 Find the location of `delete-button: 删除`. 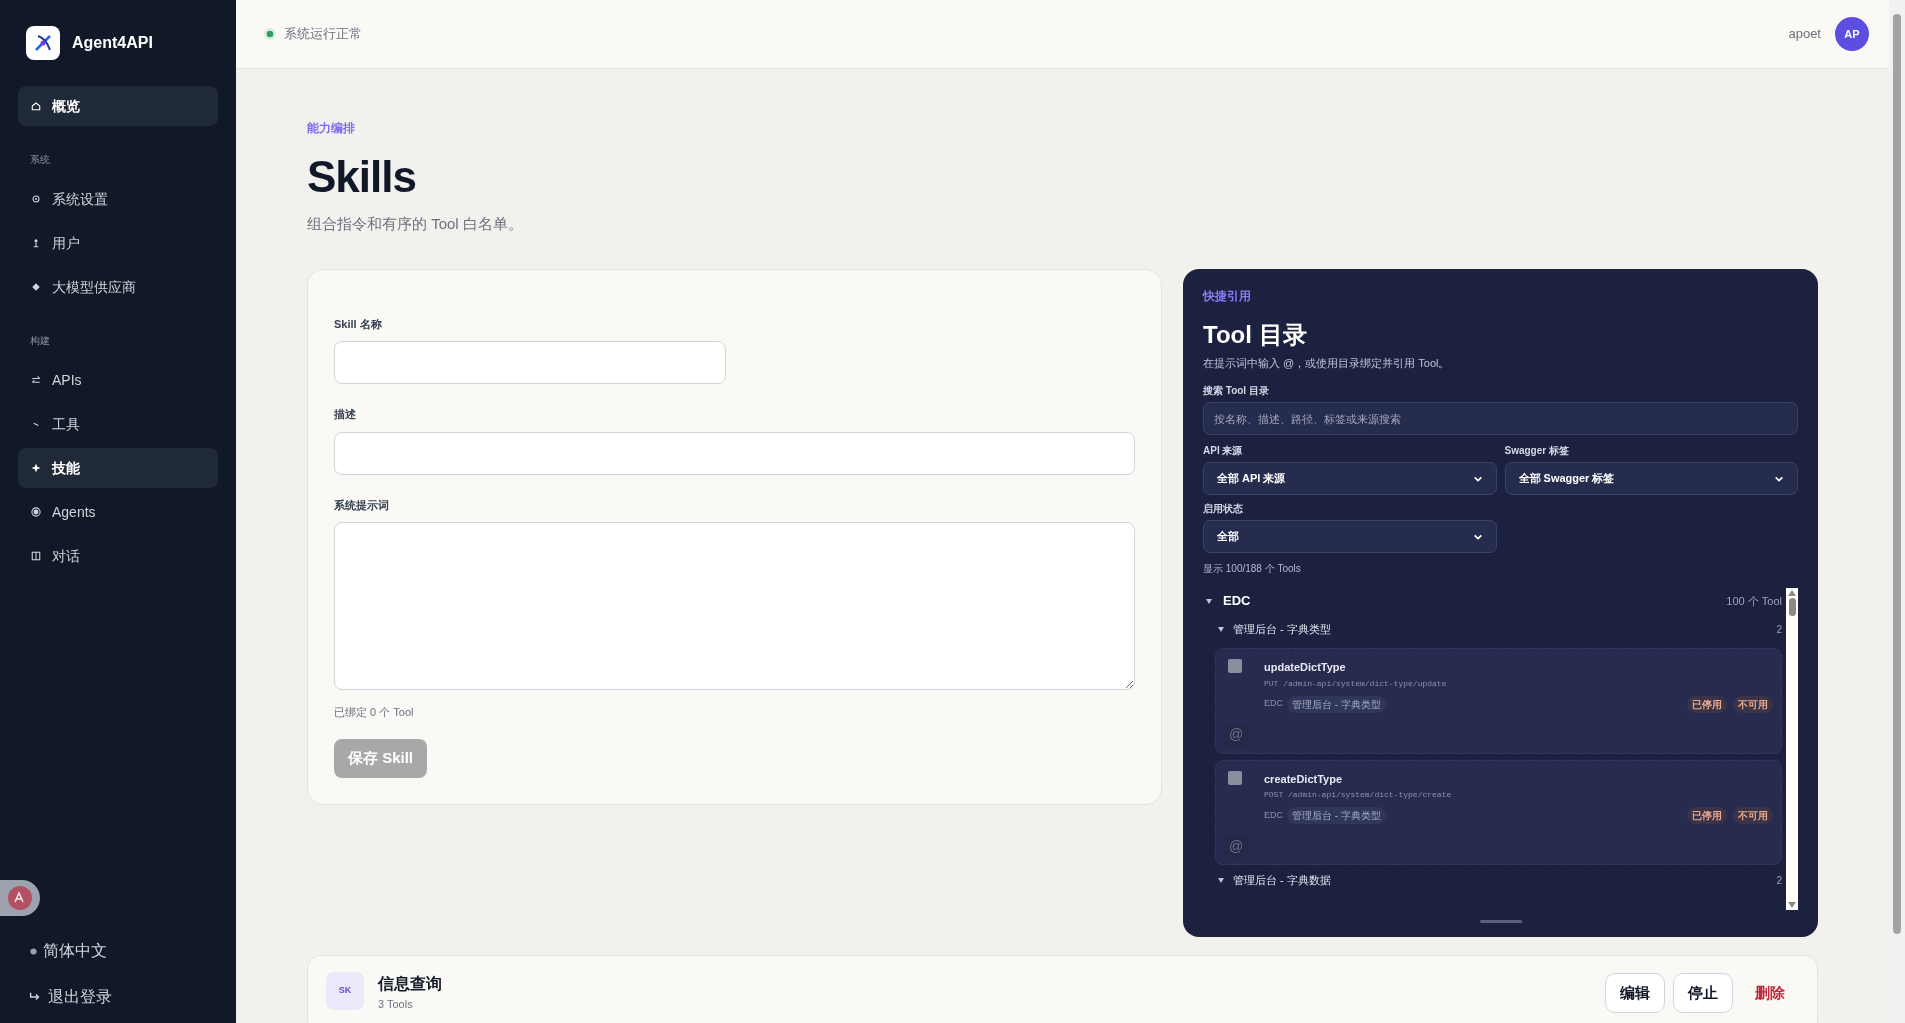

delete-button: 删除 is located at coordinates (1770, 993).